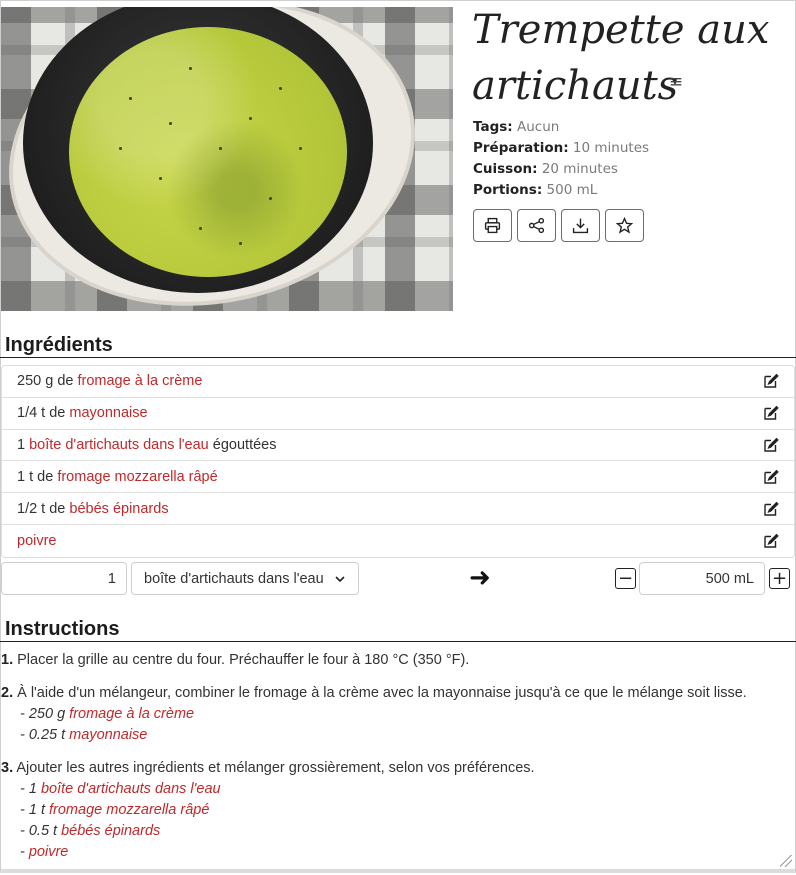 The width and height of the screenshot is (796, 875). What do you see at coordinates (535, 190) in the screenshot?
I see `meta-servings: Portions: 500 mL` at bounding box center [535, 190].